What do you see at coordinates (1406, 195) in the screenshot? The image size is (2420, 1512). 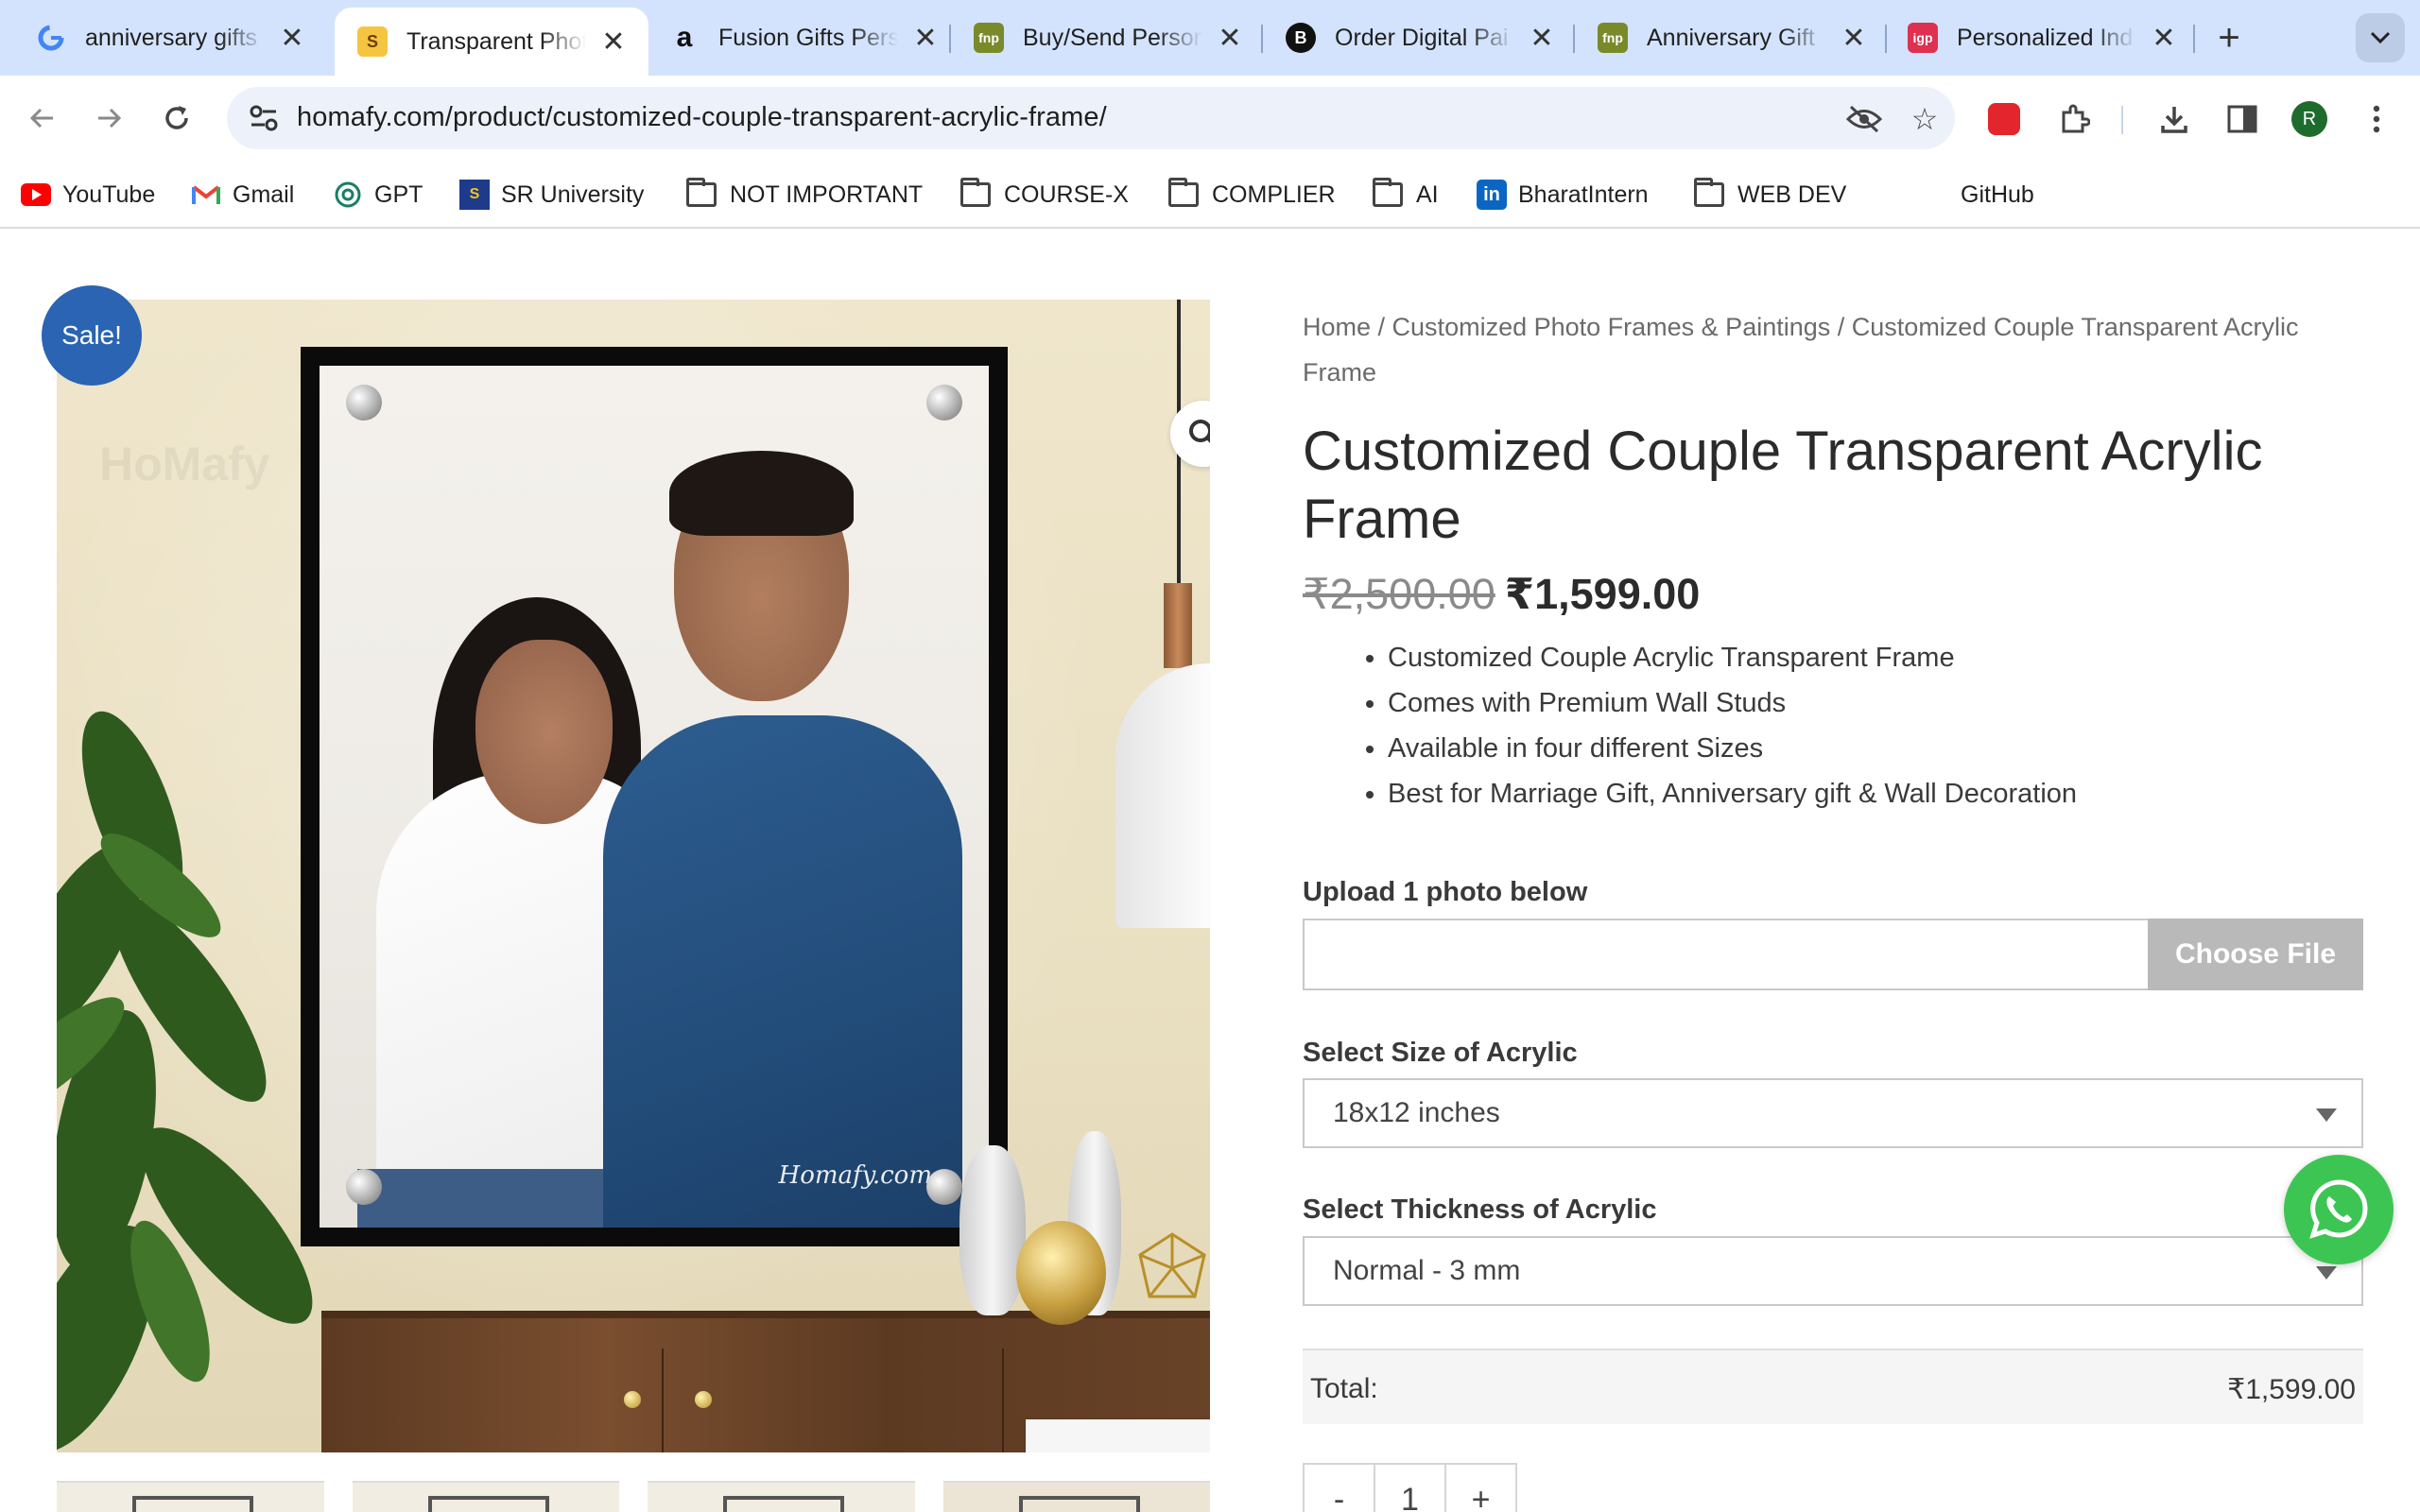 I see `bookmark-folder-ai: AI` at bounding box center [1406, 195].